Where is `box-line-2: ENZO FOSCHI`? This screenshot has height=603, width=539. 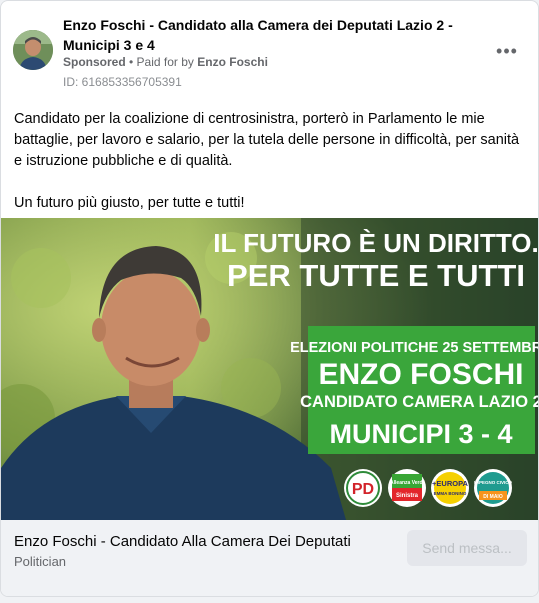
box-line-2: ENZO FOSCHI is located at coordinates (420, 374).